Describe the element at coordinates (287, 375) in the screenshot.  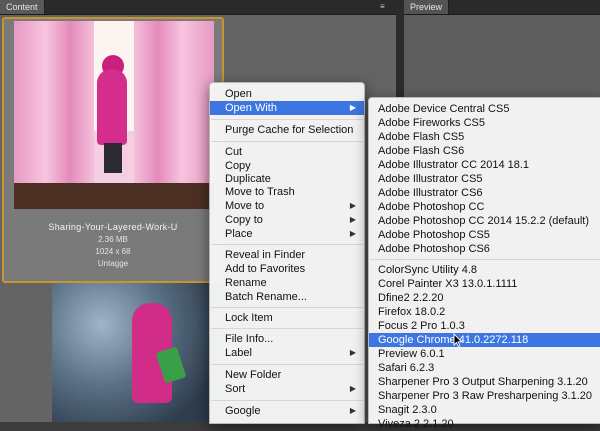
I see `menu-item-new-folder: New Folder` at that location.